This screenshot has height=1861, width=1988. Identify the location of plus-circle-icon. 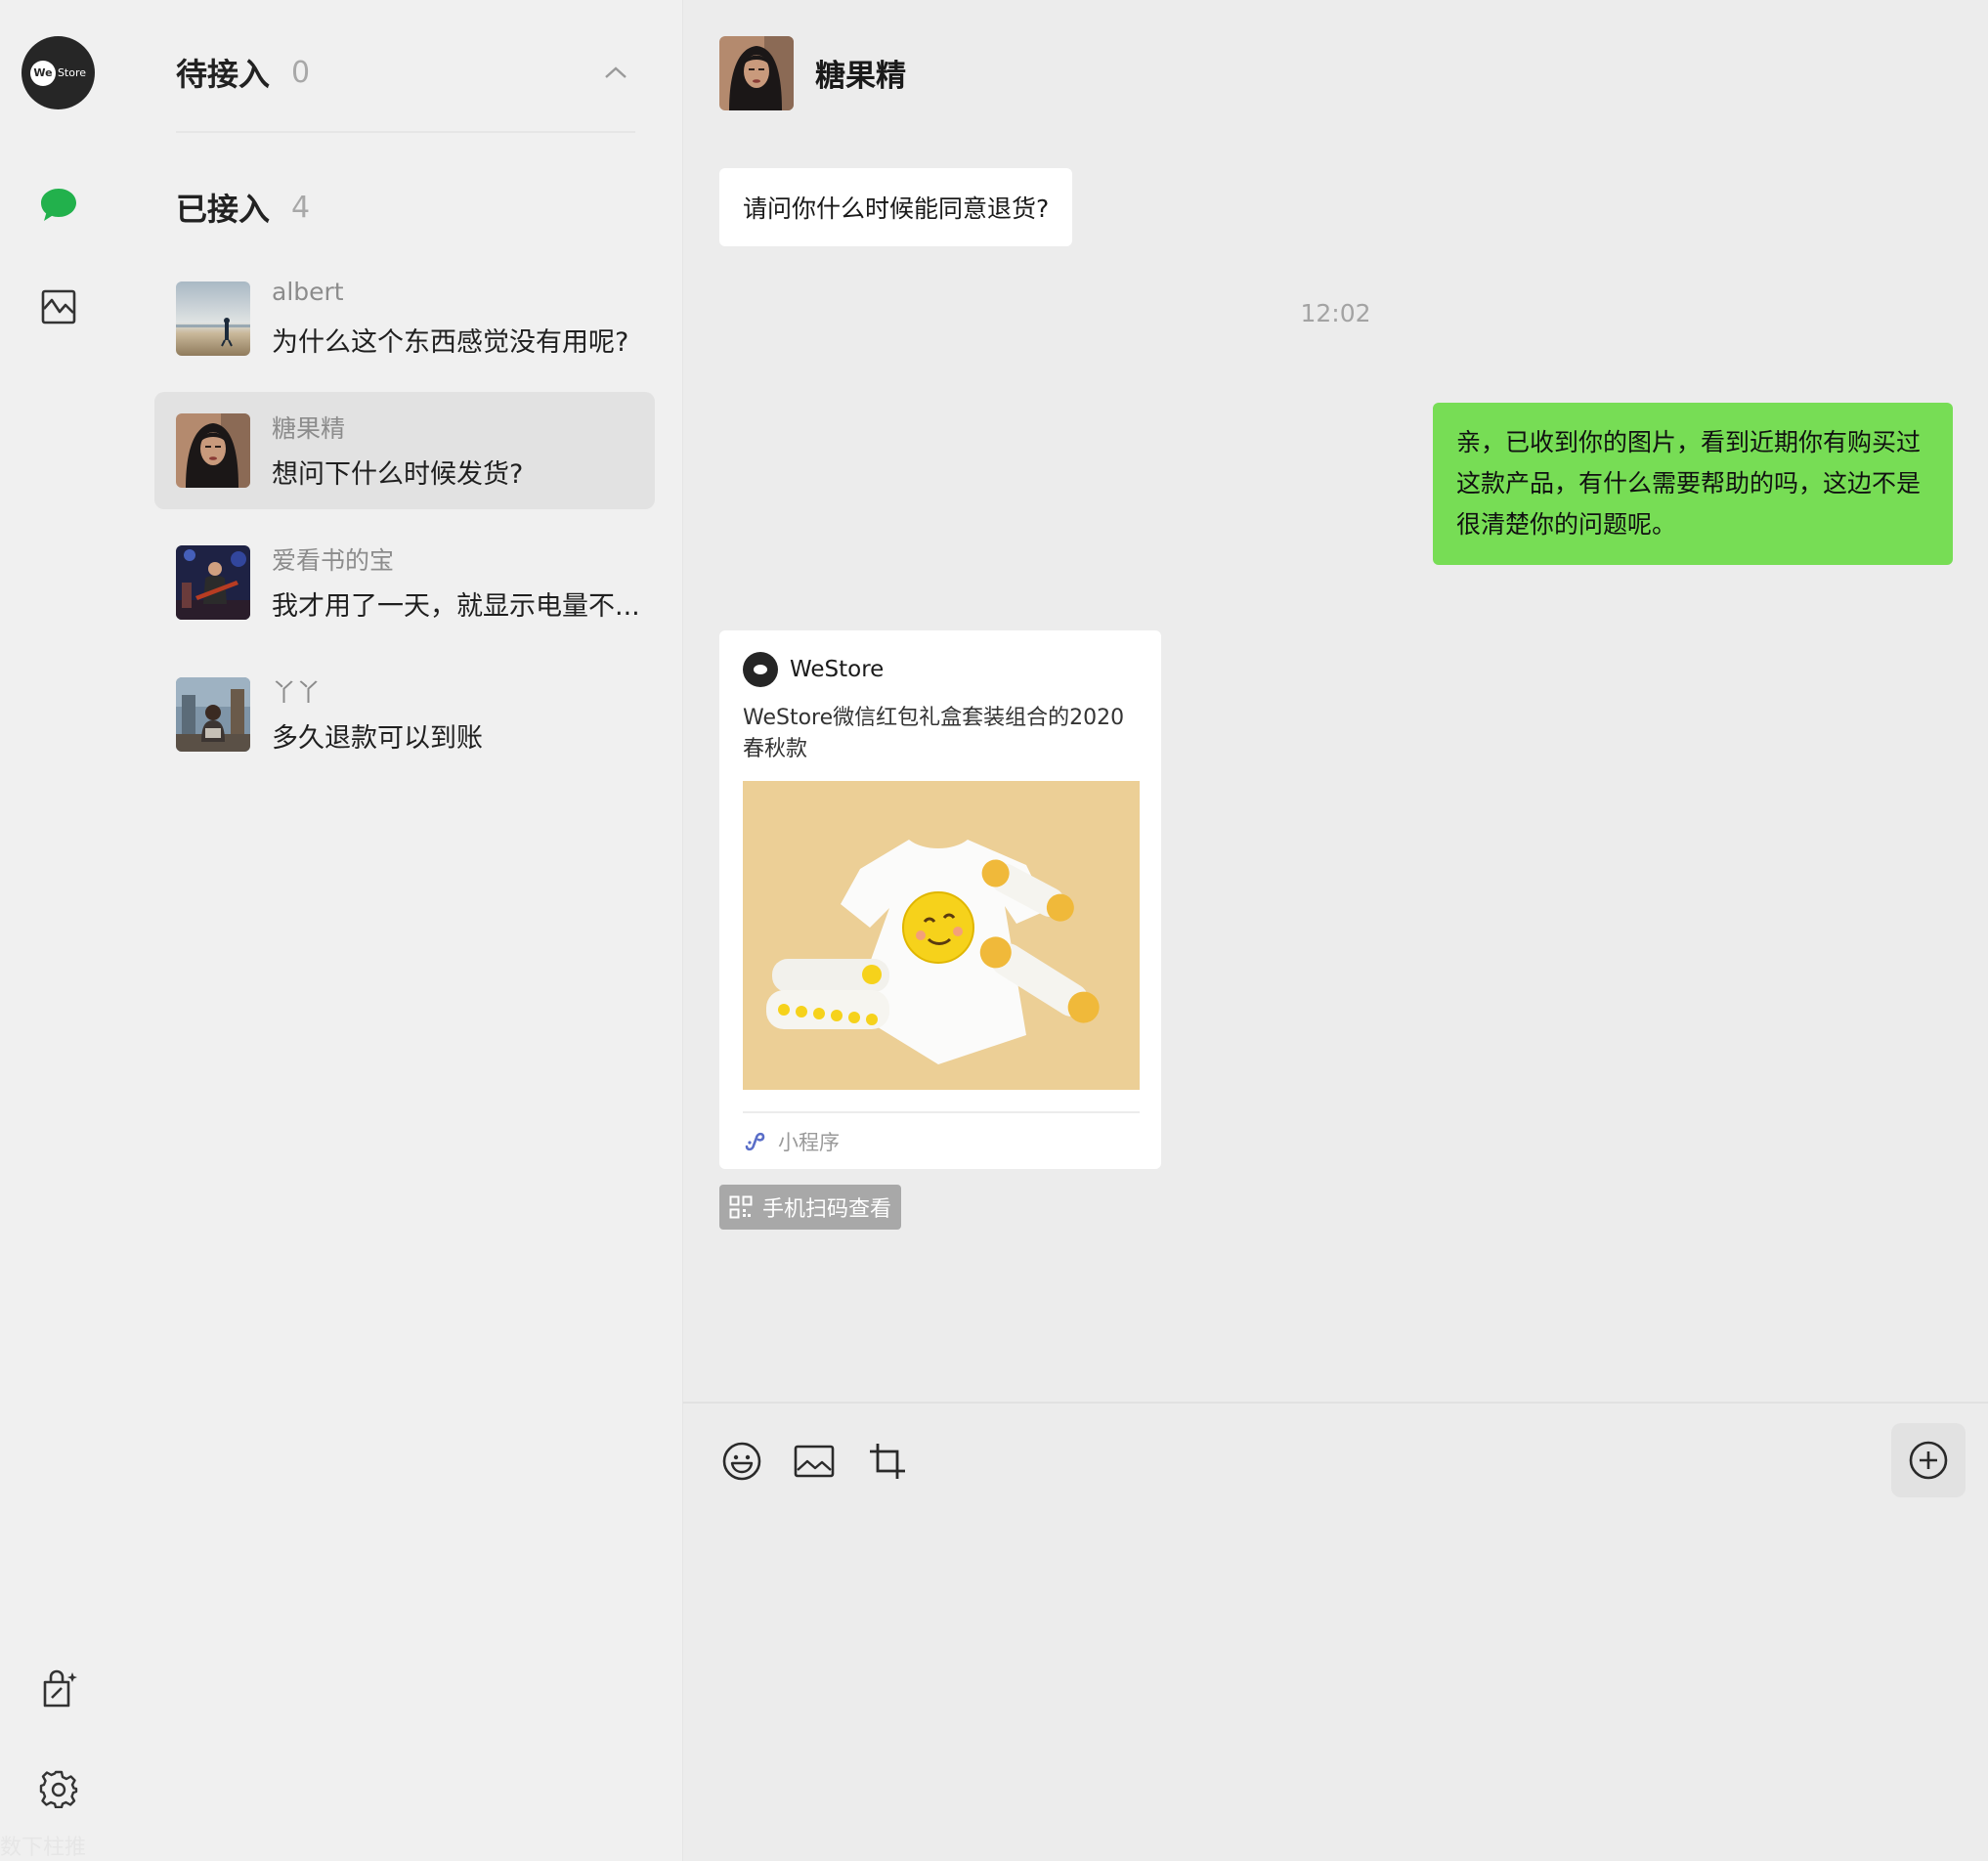
(1929, 1461).